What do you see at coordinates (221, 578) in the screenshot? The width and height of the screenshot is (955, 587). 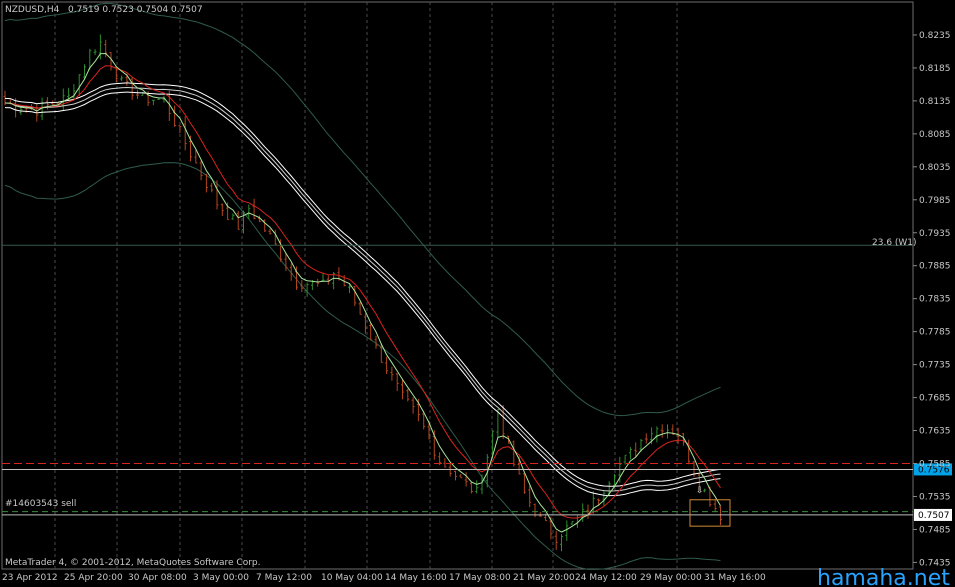 I see `time-tick-label: 3 May 00:00` at bounding box center [221, 578].